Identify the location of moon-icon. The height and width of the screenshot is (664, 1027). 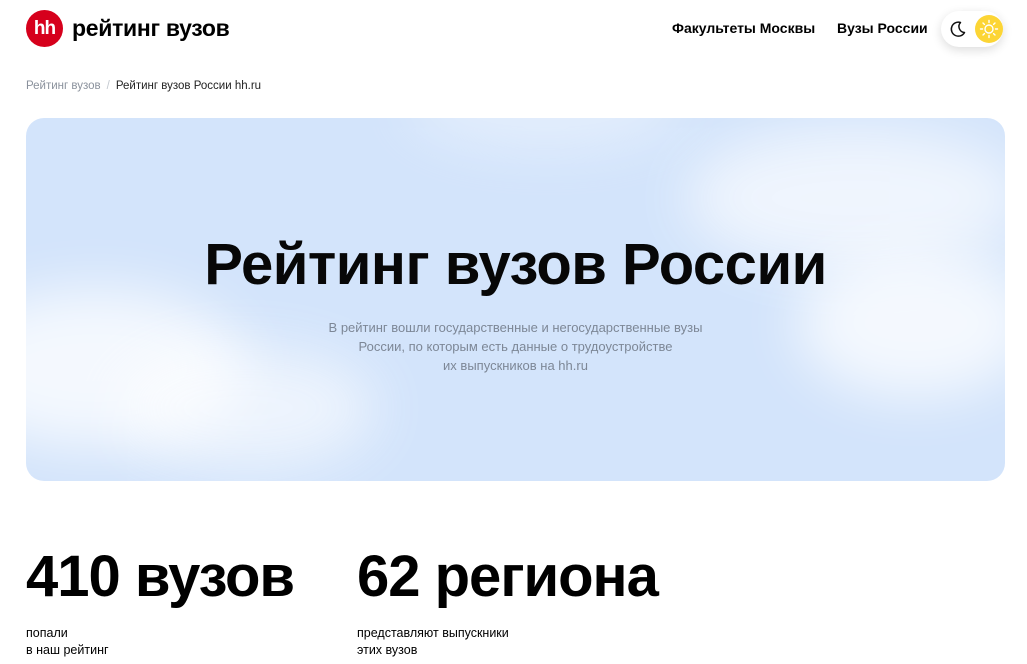
(958, 29).